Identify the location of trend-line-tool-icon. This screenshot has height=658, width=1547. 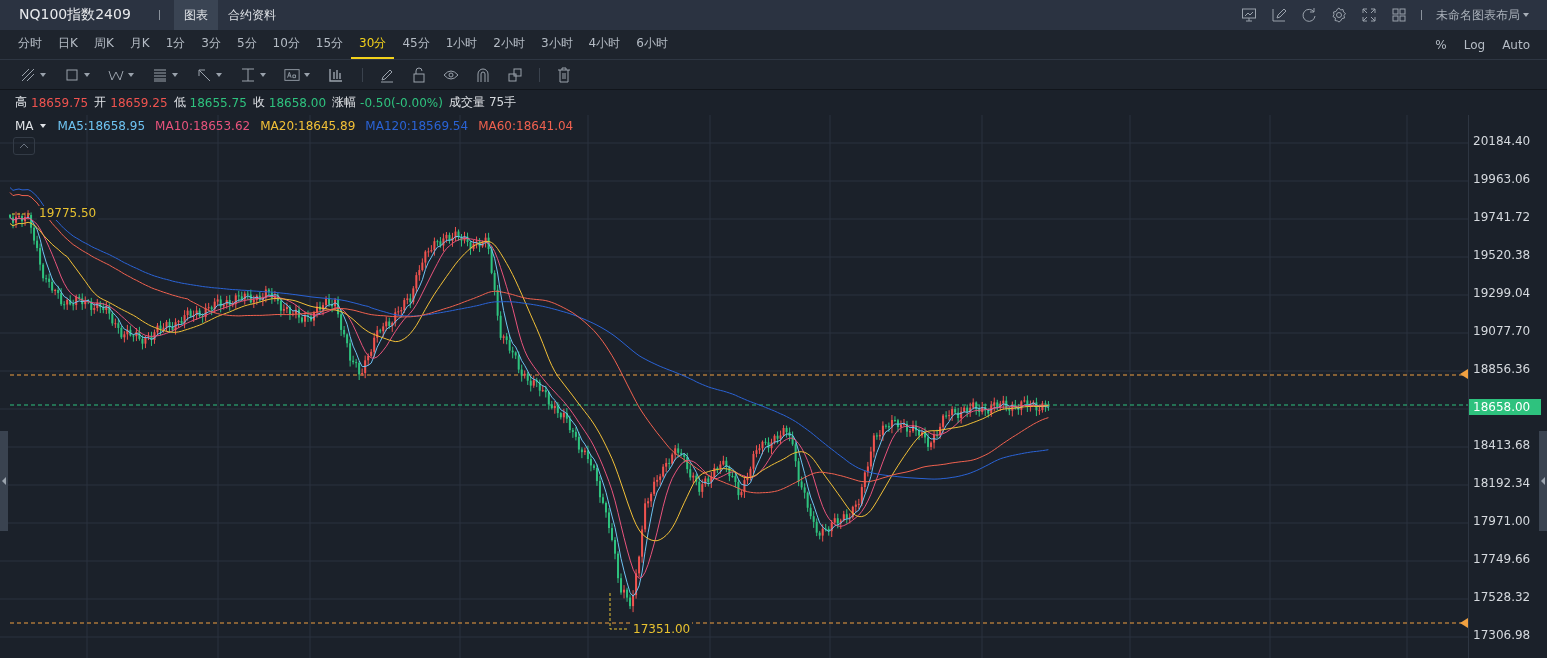
(28, 74).